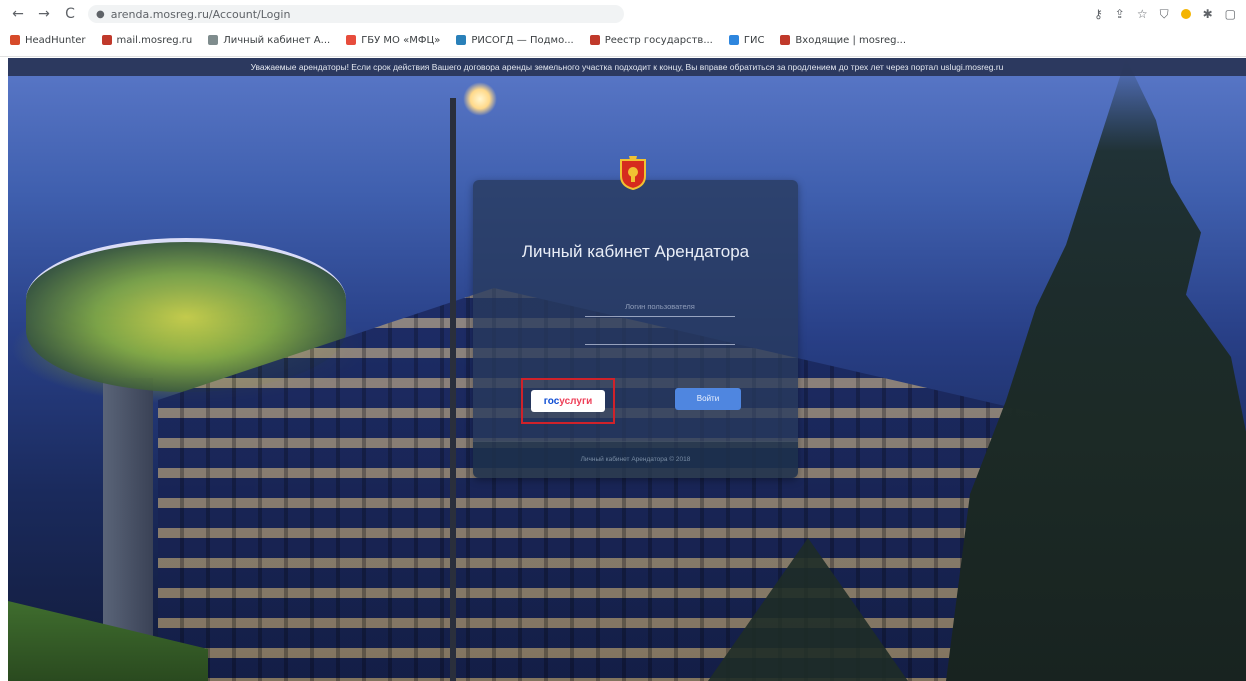 The image size is (1246, 681). I want to click on bookmark-label: ГИС, so click(754, 40).